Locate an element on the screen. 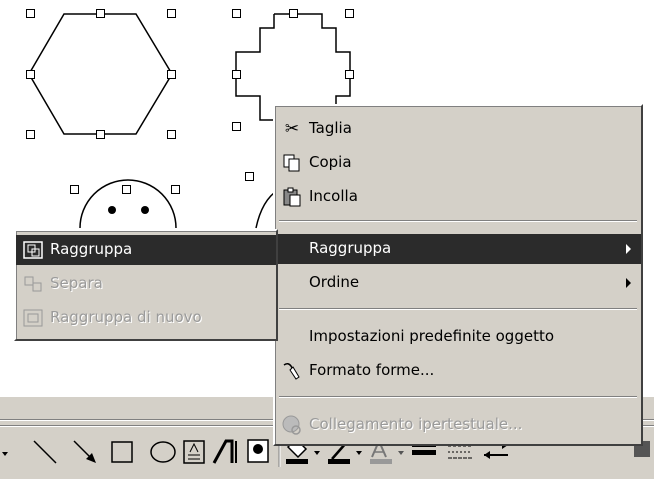  submenu-item-label: Raggruppa di nuovo is located at coordinates (126, 317).